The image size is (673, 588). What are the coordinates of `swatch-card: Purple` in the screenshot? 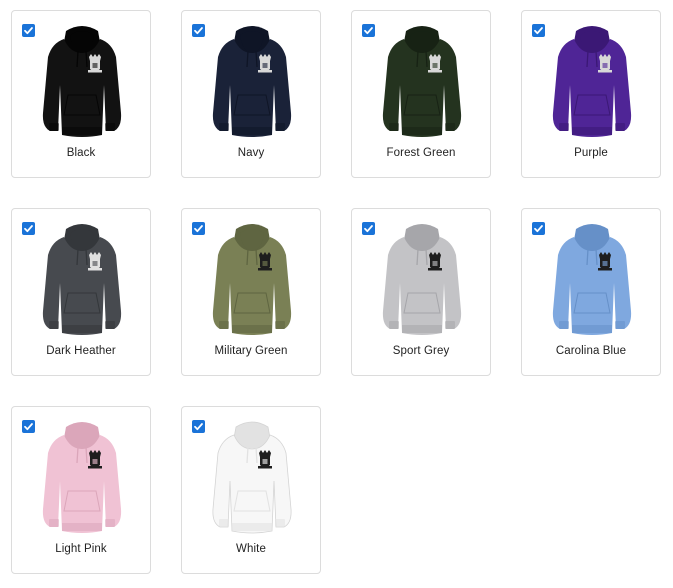 It's located at (591, 94).